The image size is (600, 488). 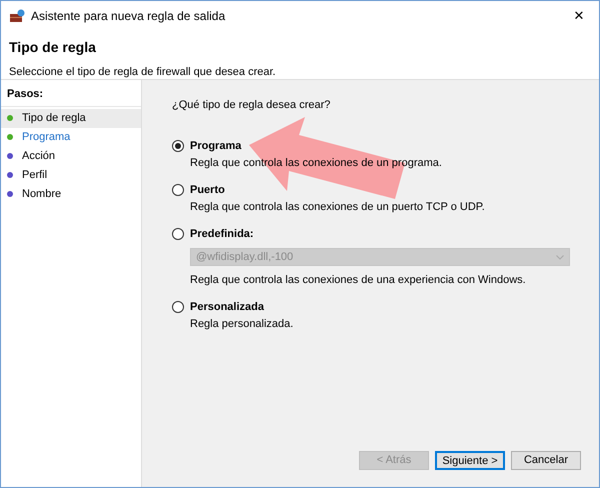 What do you see at coordinates (71, 118) in the screenshot?
I see `step-item: Tipo de regla` at bounding box center [71, 118].